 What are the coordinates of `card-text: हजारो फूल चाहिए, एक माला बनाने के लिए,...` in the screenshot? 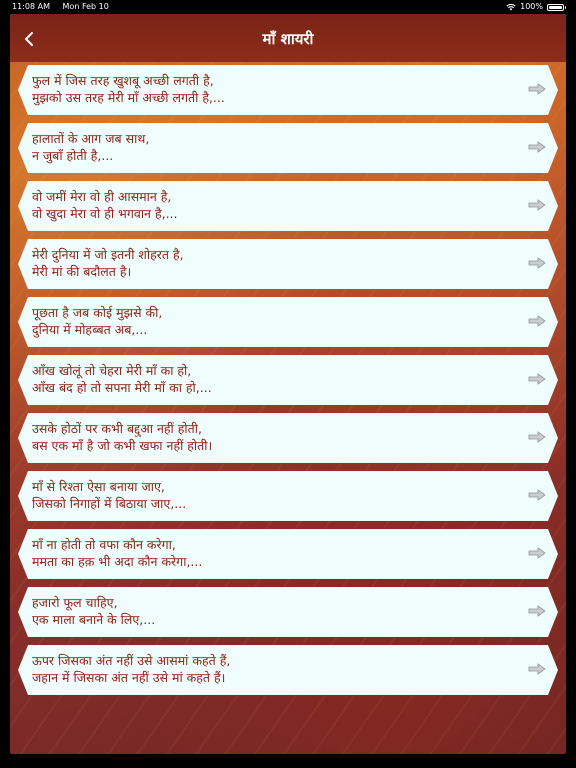 It's located at (277, 611).